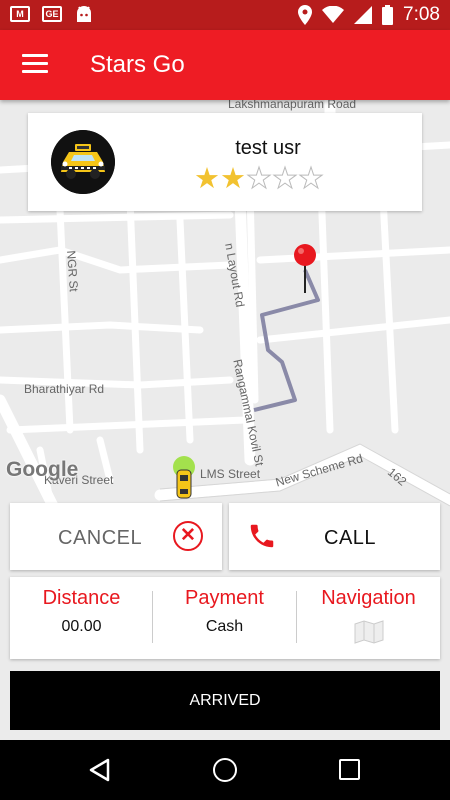  I want to click on menu-icon, so click(35, 64).